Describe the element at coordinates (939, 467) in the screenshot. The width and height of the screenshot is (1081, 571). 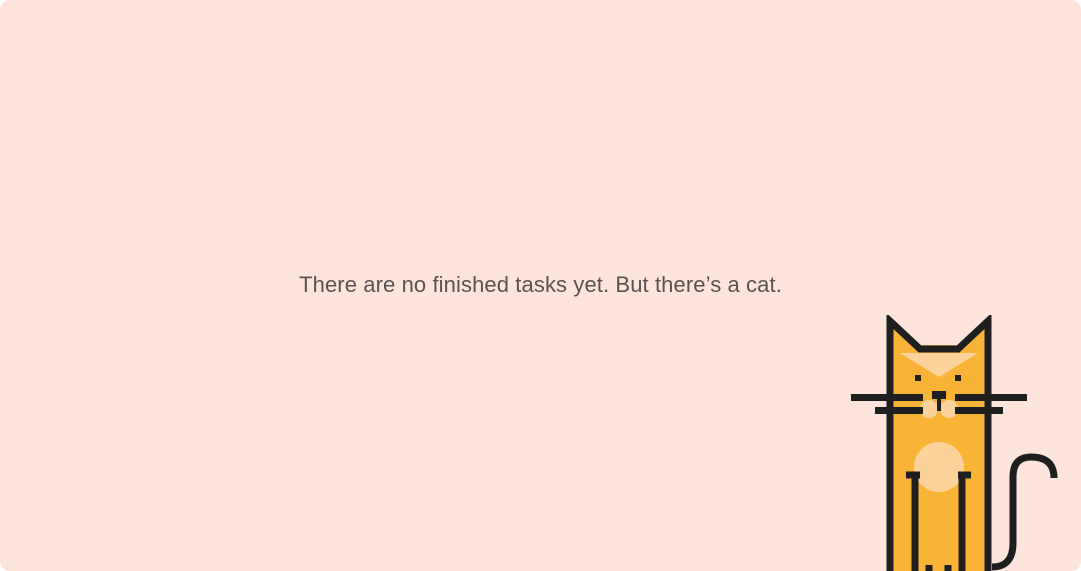
I see `cat-chest` at that location.